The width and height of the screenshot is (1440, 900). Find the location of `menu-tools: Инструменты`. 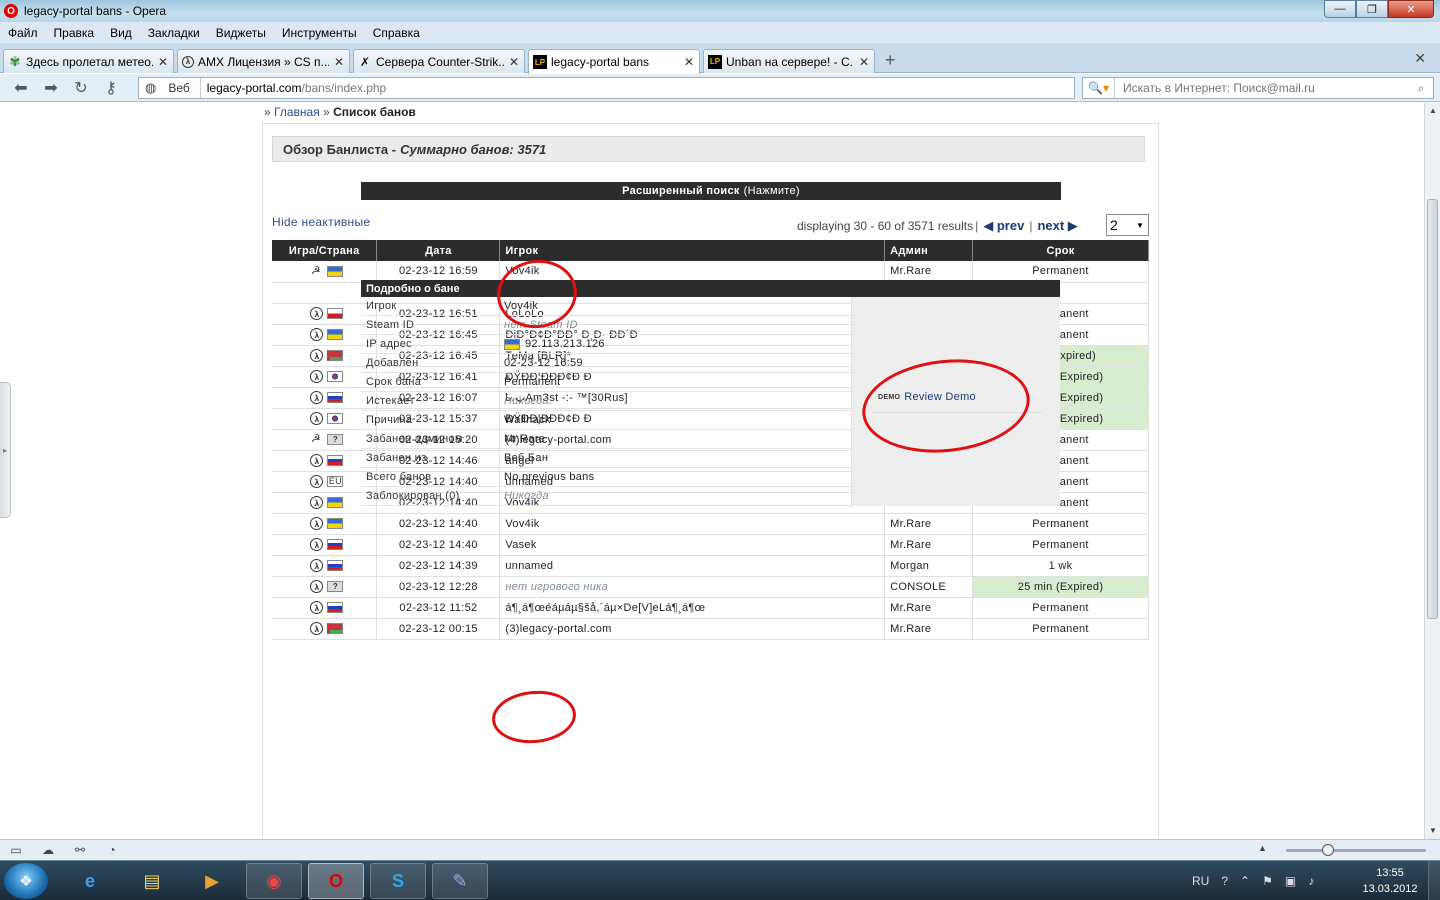

menu-tools: Инструменты is located at coordinates (319, 33).